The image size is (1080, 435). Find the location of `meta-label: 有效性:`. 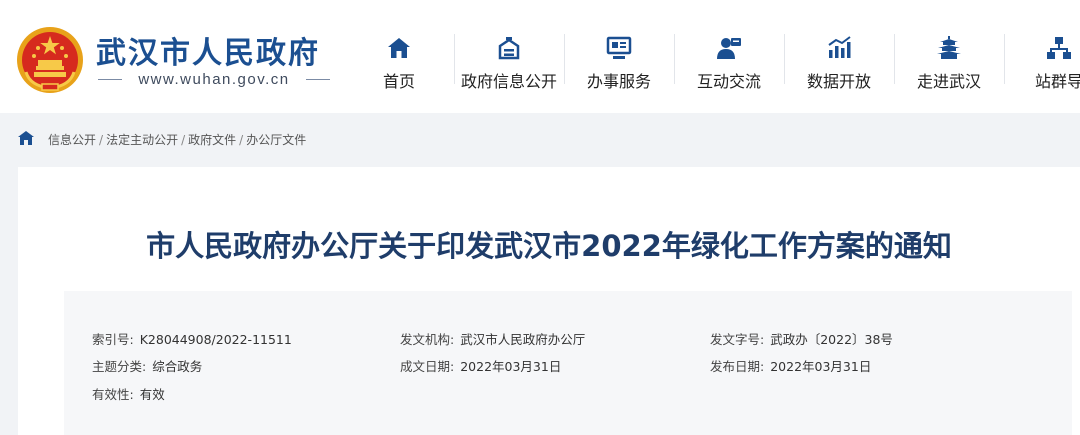

meta-label: 有效性: is located at coordinates (113, 394).